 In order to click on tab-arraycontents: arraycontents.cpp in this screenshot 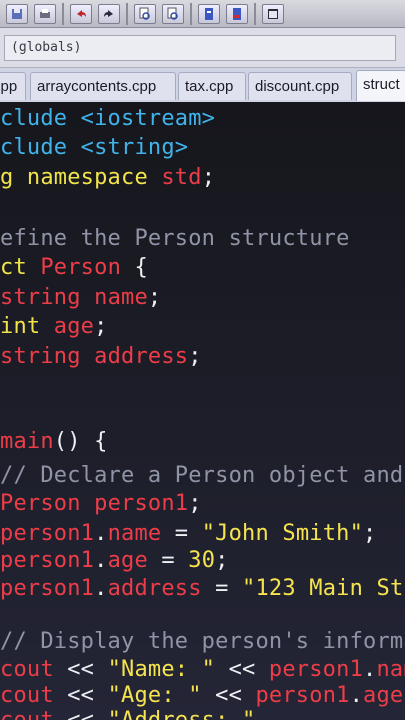, I will do `click(103, 86)`.